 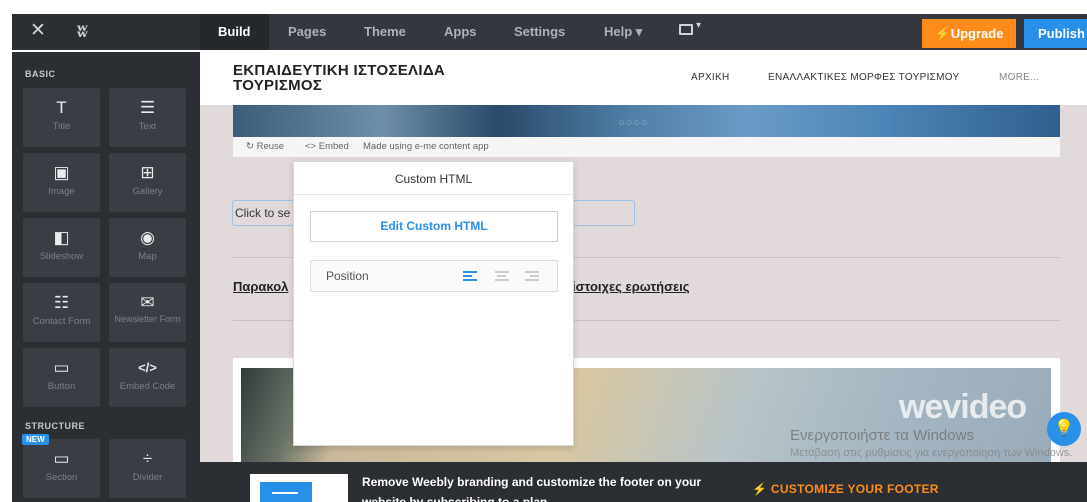 I want to click on upgrade-button: ⚡Upgrade, so click(x=969, y=33).